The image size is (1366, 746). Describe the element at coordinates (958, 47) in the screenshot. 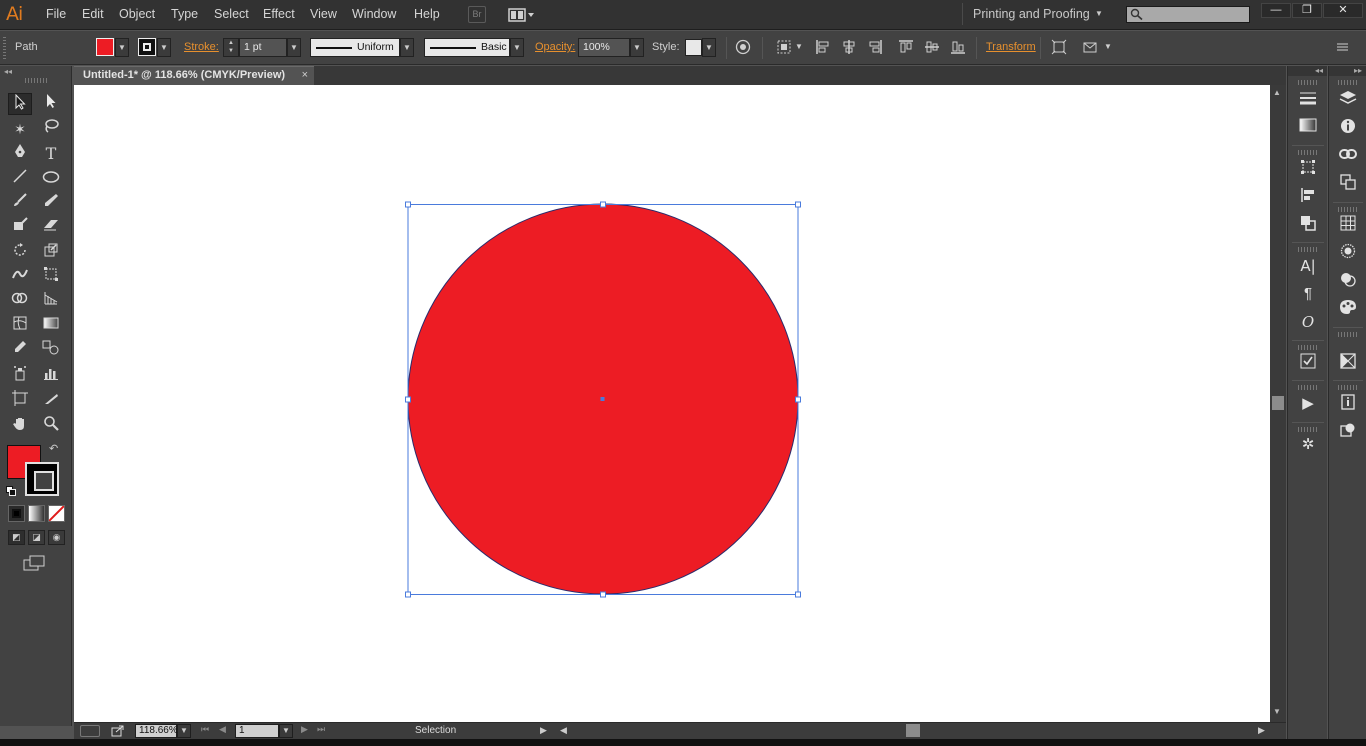

I see `align-bottom-icon` at that location.